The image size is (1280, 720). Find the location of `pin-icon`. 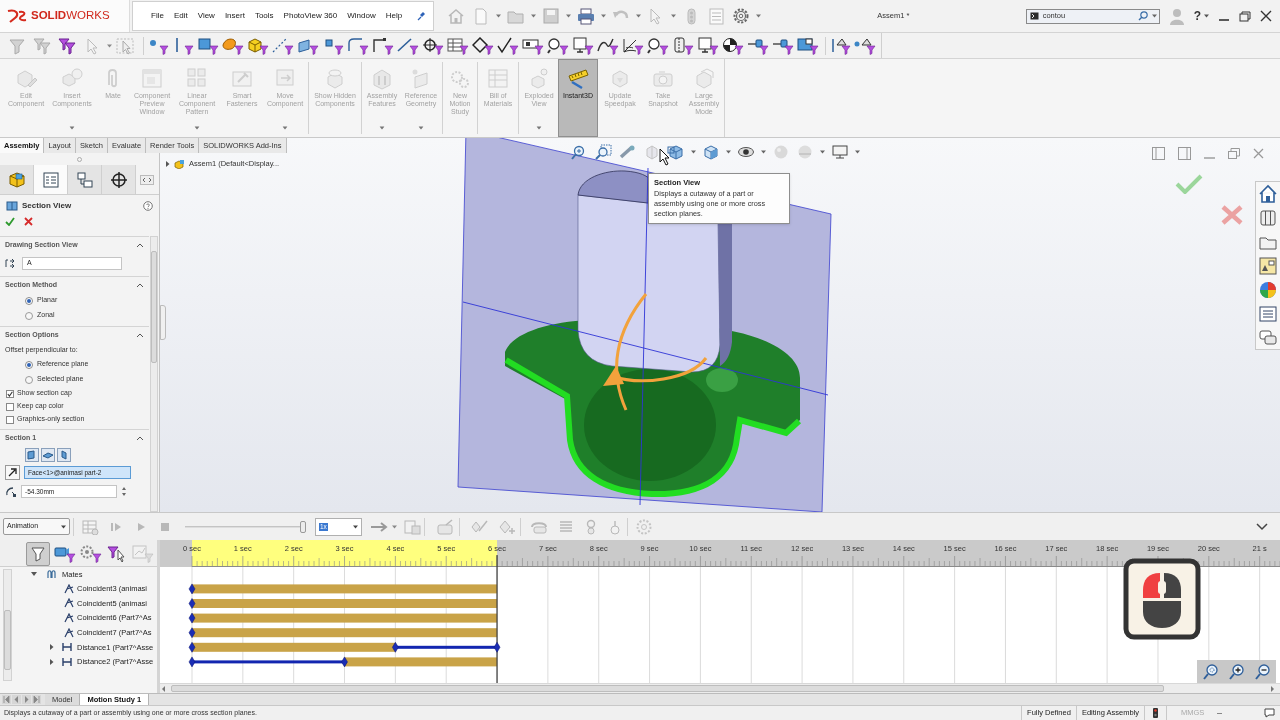

pin-icon is located at coordinates (421, 16).